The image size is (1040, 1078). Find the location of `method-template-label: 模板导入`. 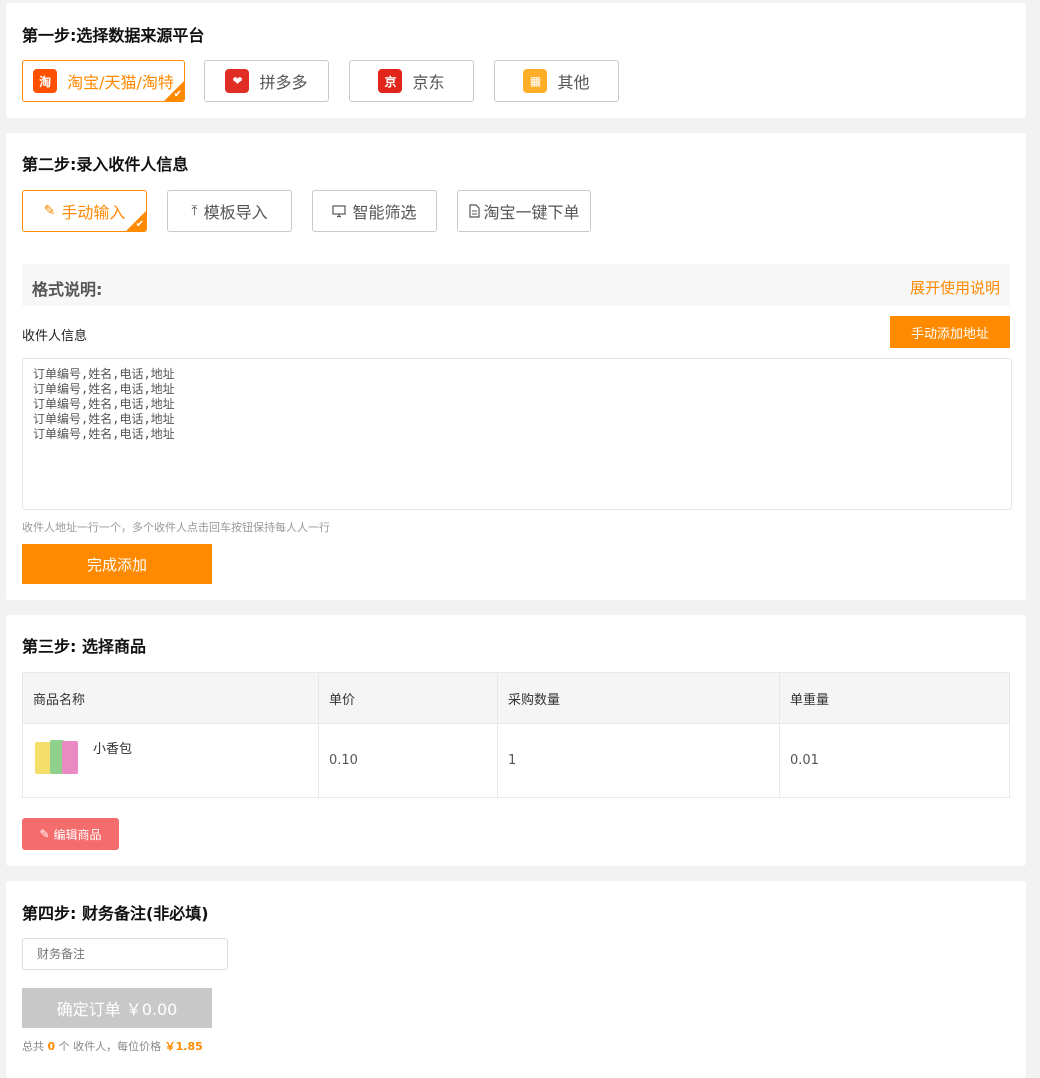

method-template-label: 模板导入 is located at coordinates (235, 212).